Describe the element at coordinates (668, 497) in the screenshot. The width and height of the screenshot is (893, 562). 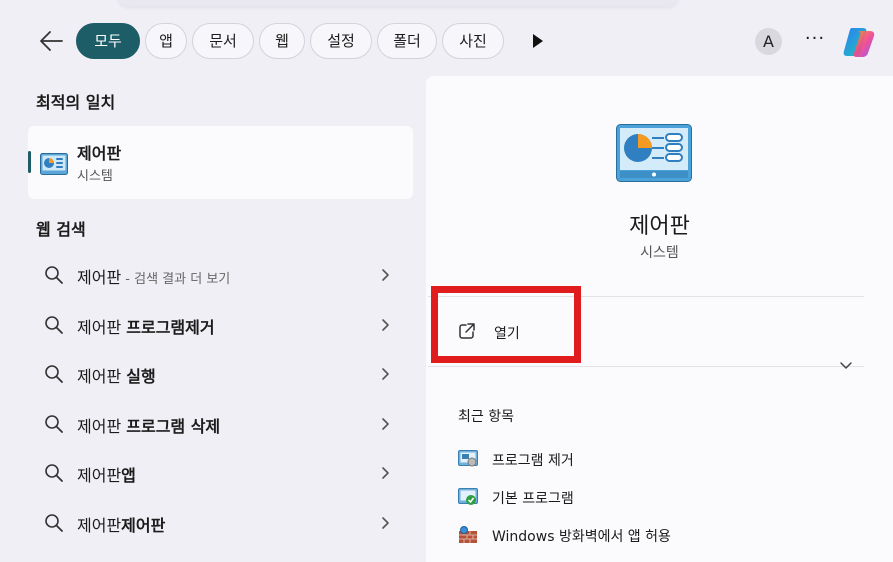
I see `recent-item-default-programs: 기본 프로그램` at that location.